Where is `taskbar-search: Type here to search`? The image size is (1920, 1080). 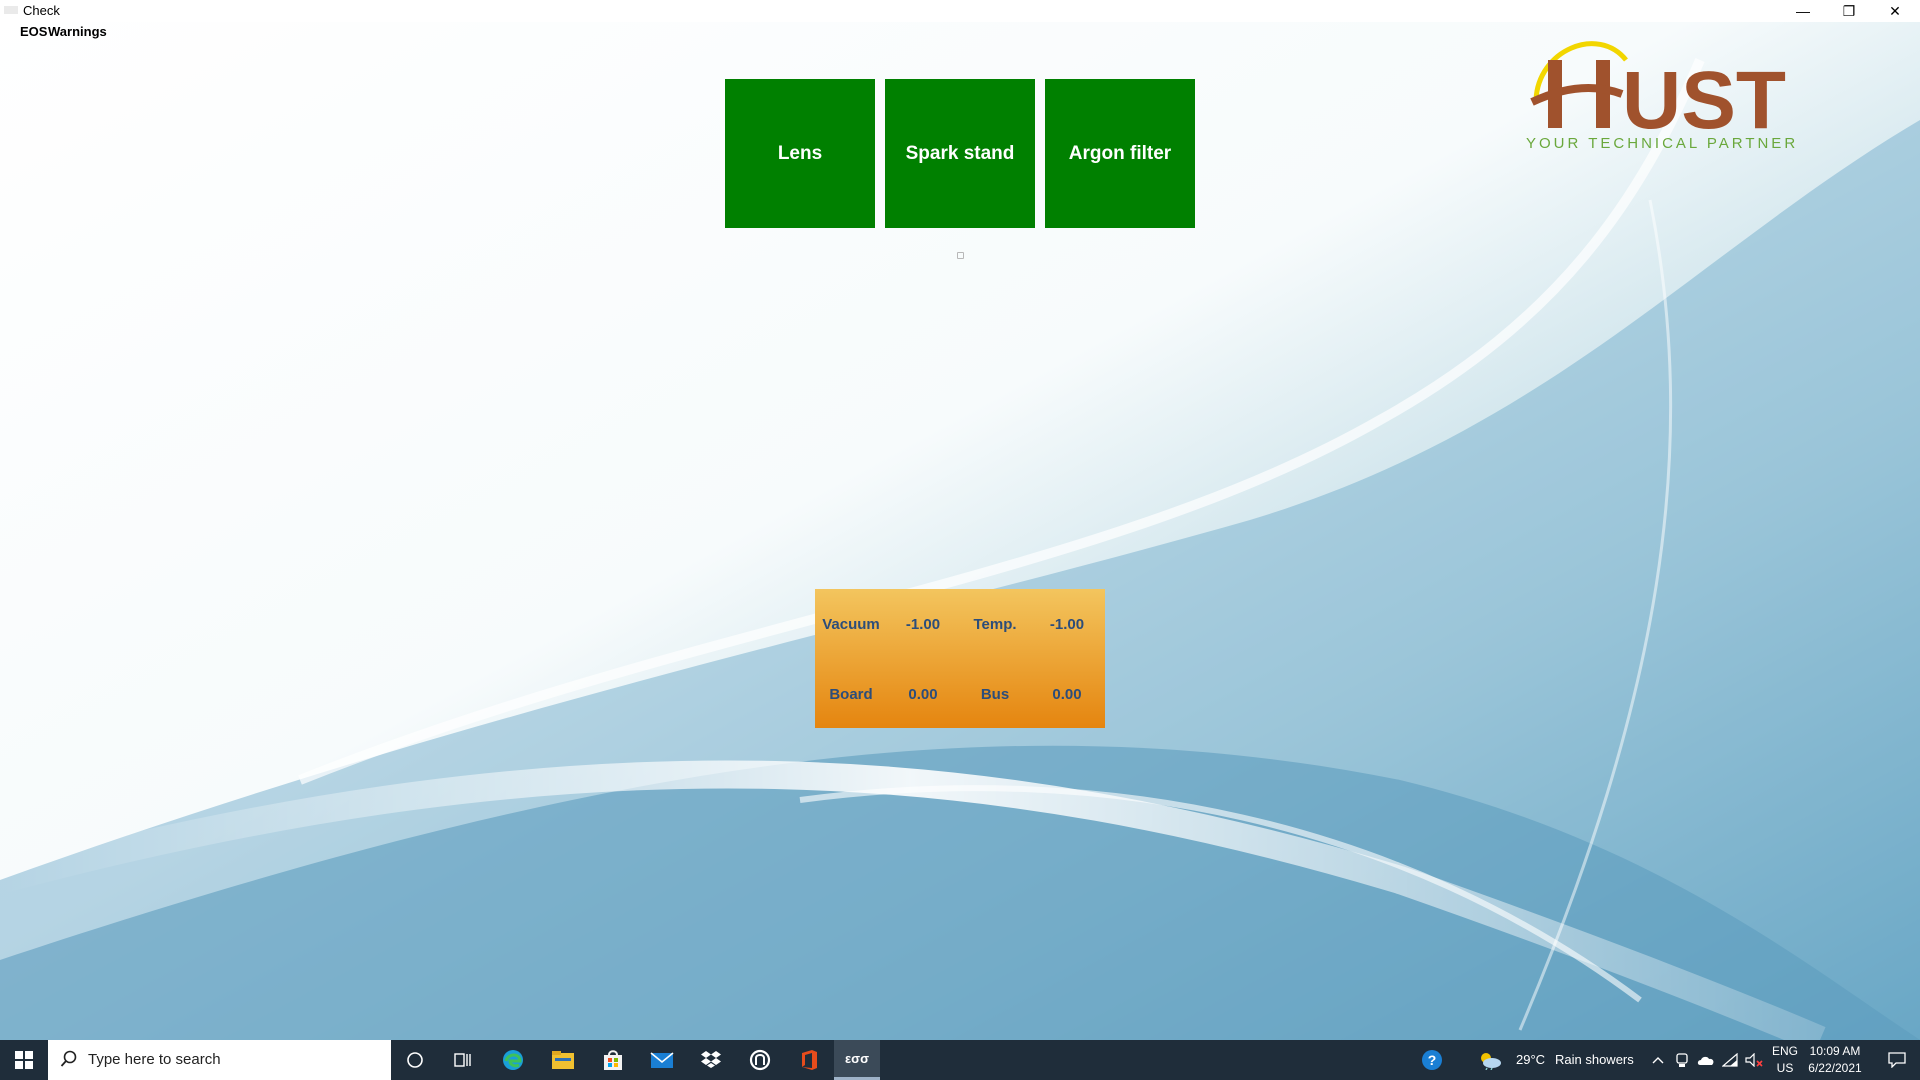 taskbar-search: Type here to search is located at coordinates (219, 1060).